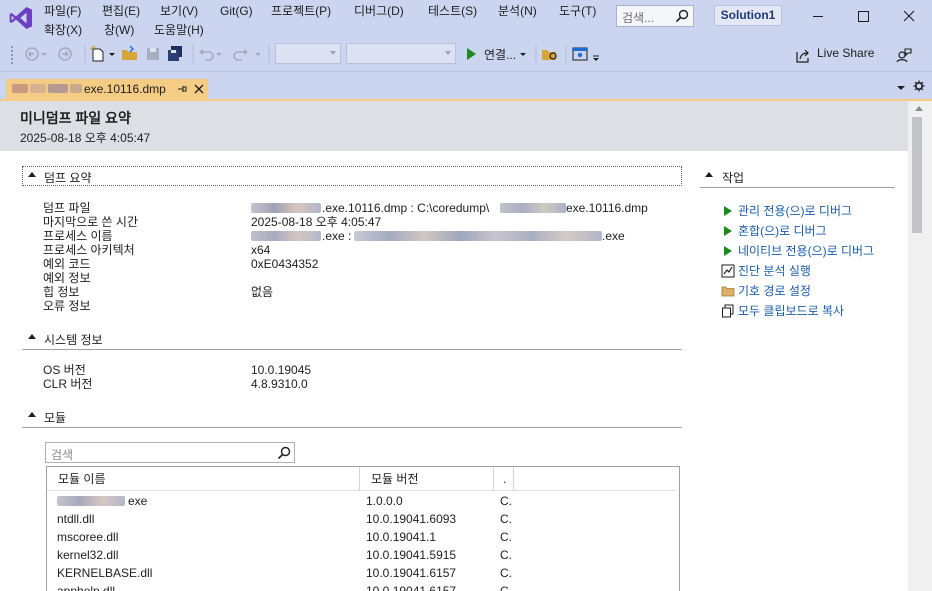 The image size is (932, 591). What do you see at coordinates (112, 54) in the screenshot?
I see `new-project-dropdown-icon` at bounding box center [112, 54].